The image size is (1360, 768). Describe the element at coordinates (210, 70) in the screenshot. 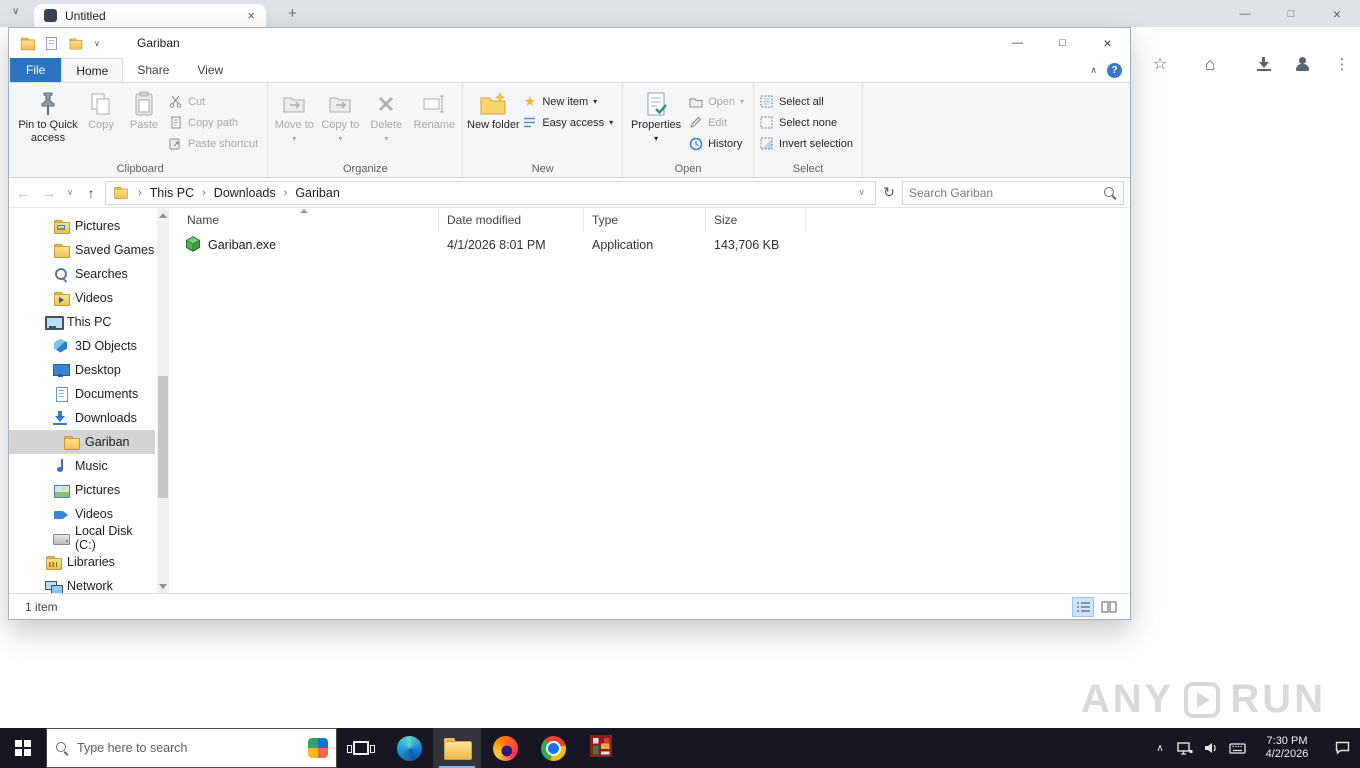

I see `tab-view: View` at that location.